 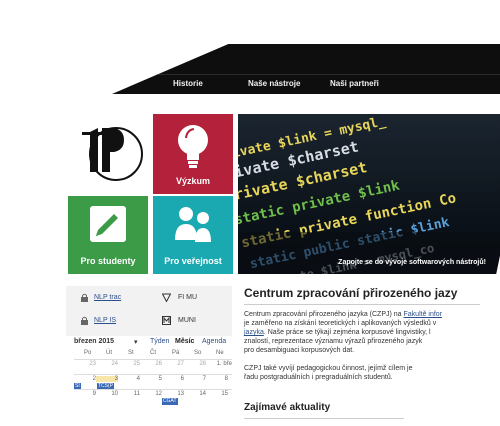 I want to click on calendar-day: 11, so click(x=129, y=394).